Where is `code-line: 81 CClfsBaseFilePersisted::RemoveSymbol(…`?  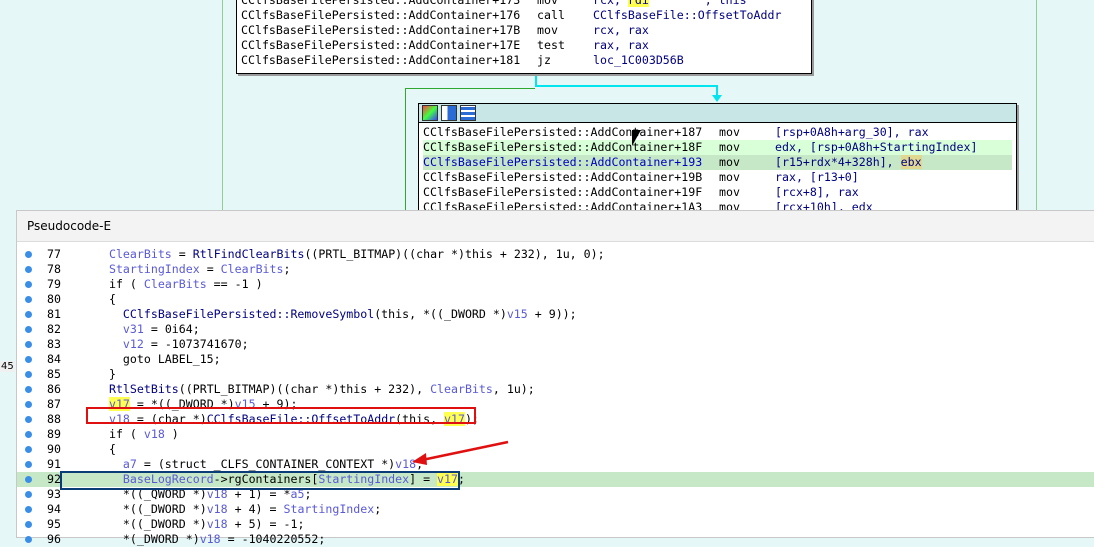
code-line: 81 CClfsBaseFilePersisted::RemoveSymbol(… is located at coordinates (555, 314).